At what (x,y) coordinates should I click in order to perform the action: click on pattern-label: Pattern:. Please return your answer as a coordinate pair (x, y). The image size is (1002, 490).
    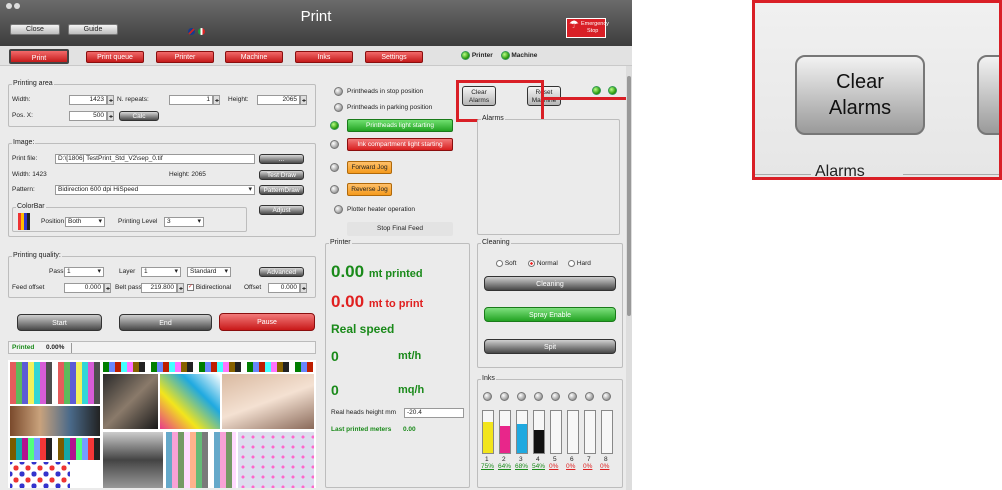
    Looking at the image, I should click on (23, 189).